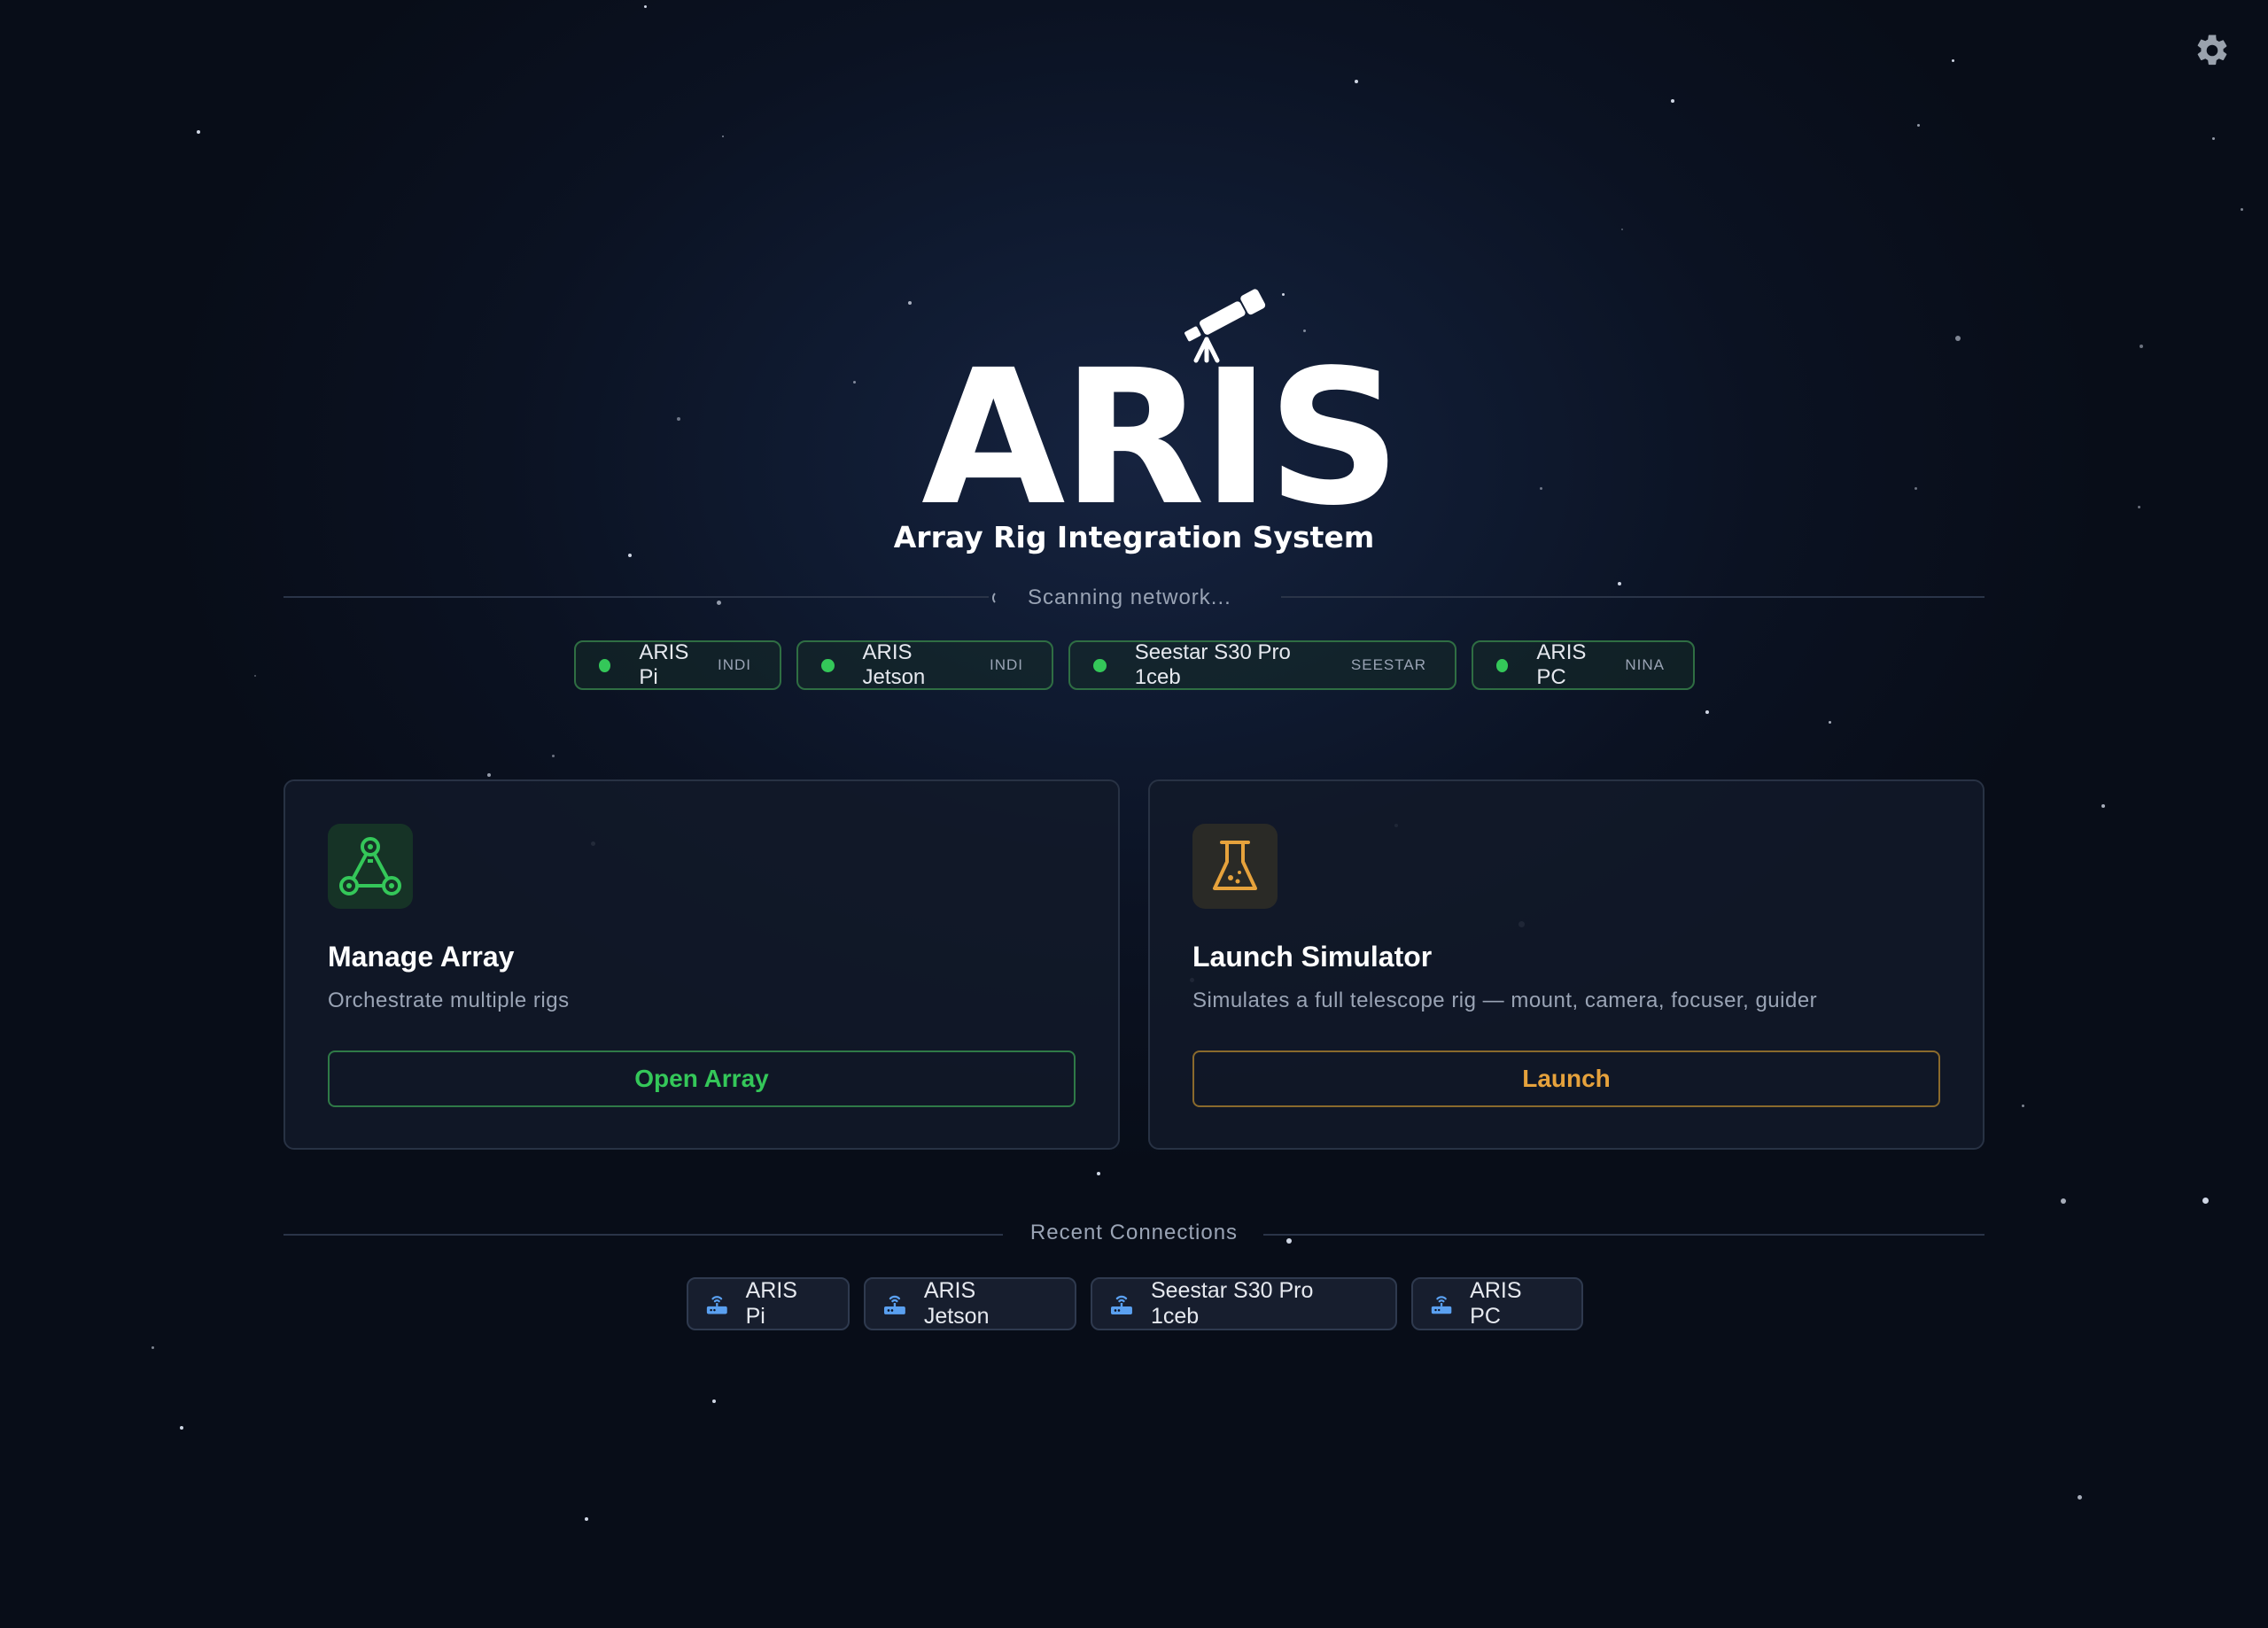 The width and height of the screenshot is (2268, 1628). Describe the element at coordinates (894, 664) in the screenshot. I see `device-name: ARIS Jetson` at that location.